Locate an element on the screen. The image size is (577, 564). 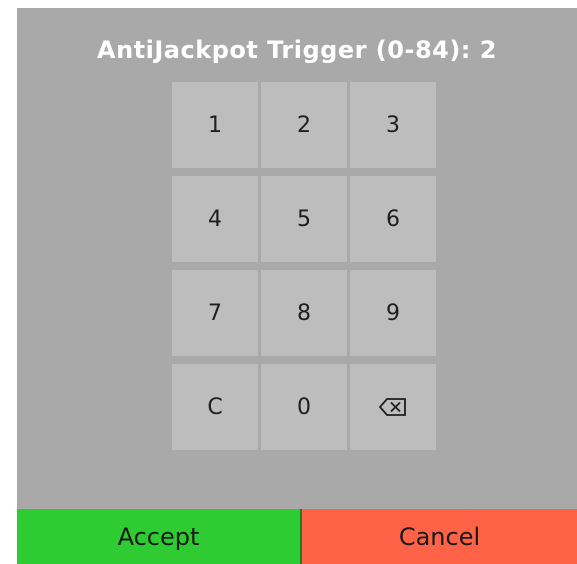
backspace-icon is located at coordinates (393, 407).